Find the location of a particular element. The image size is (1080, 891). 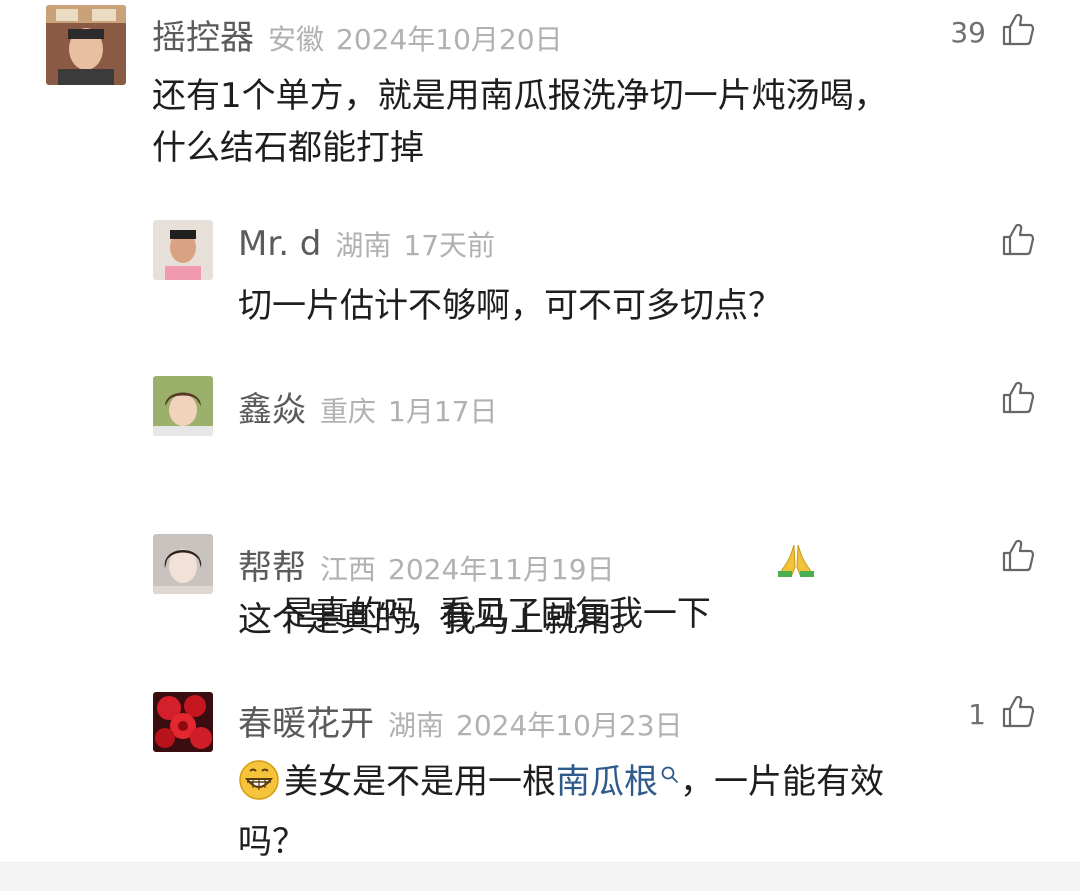

comment-meta: 帮帮 江西 2024年11月19日 is located at coordinates (426, 564).